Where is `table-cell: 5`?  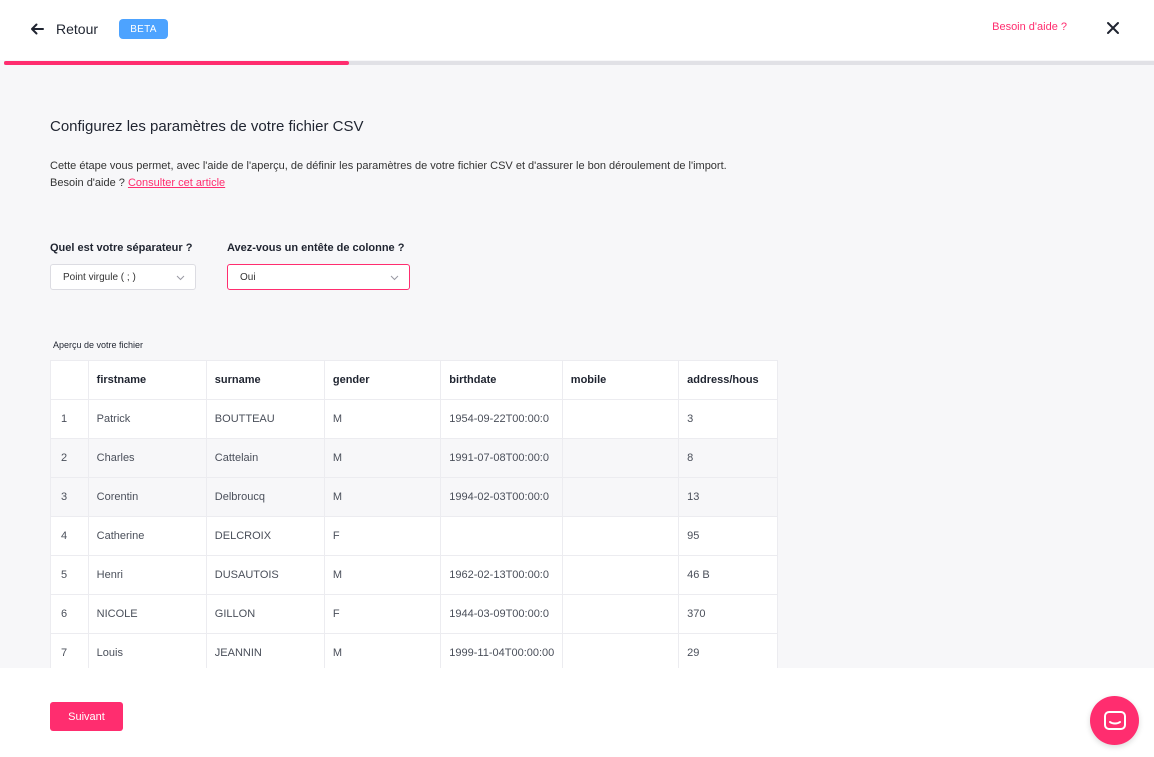
table-cell: 5 is located at coordinates (69, 575).